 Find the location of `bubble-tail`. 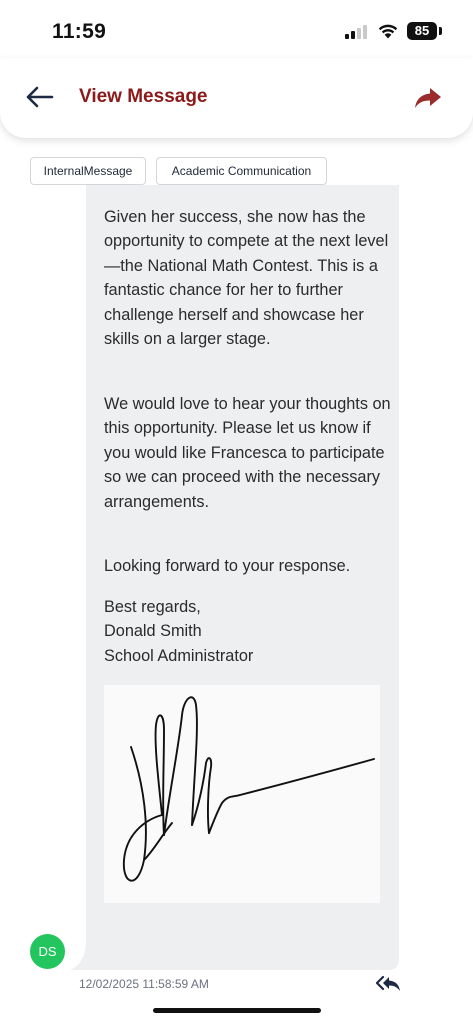

bubble-tail is located at coordinates (82, 955).